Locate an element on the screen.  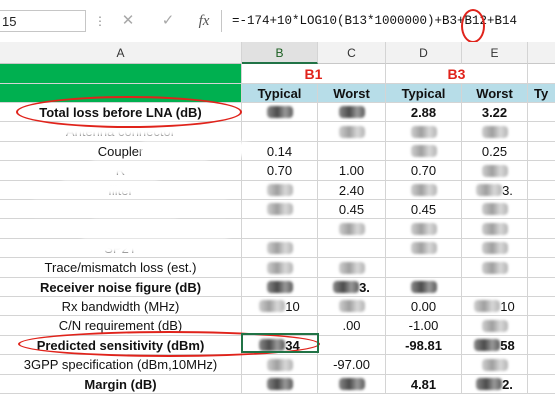
subheader-typical: Ty is located at coordinates (541, 93).